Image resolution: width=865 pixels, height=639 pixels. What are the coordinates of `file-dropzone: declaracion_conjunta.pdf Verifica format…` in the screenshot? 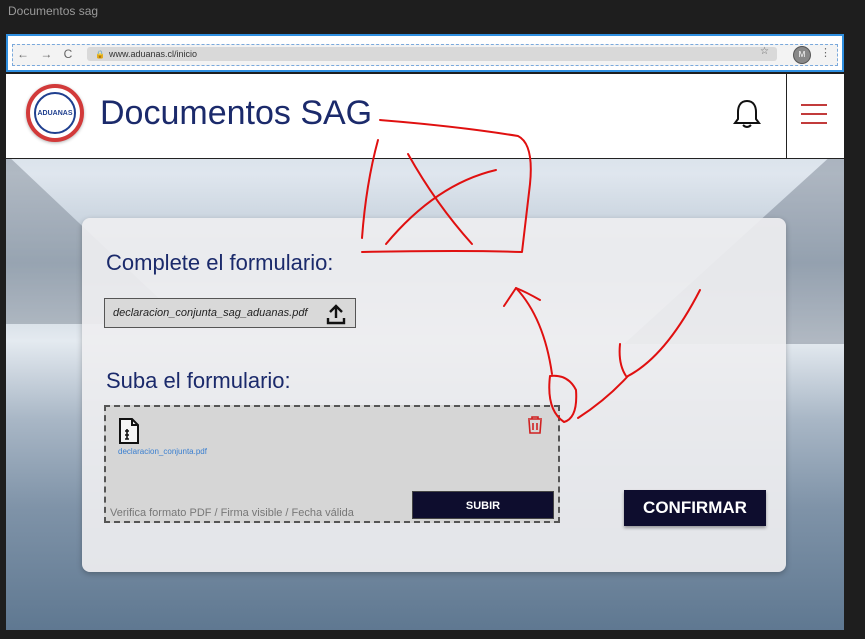 It's located at (332, 464).